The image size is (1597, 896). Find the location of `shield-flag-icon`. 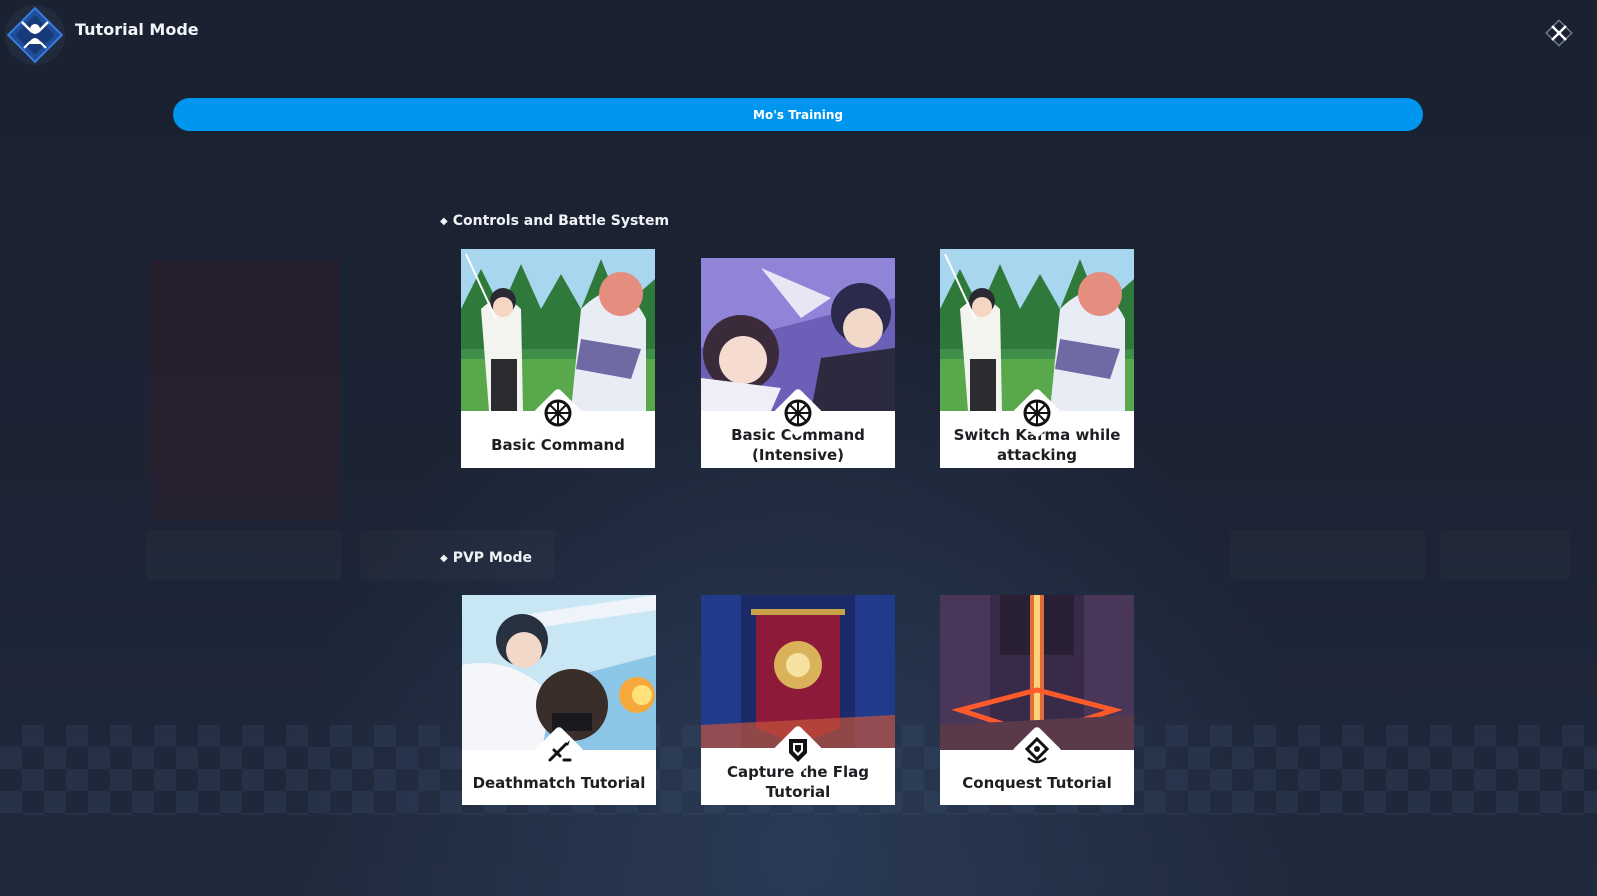

shield-flag-icon is located at coordinates (798, 750).